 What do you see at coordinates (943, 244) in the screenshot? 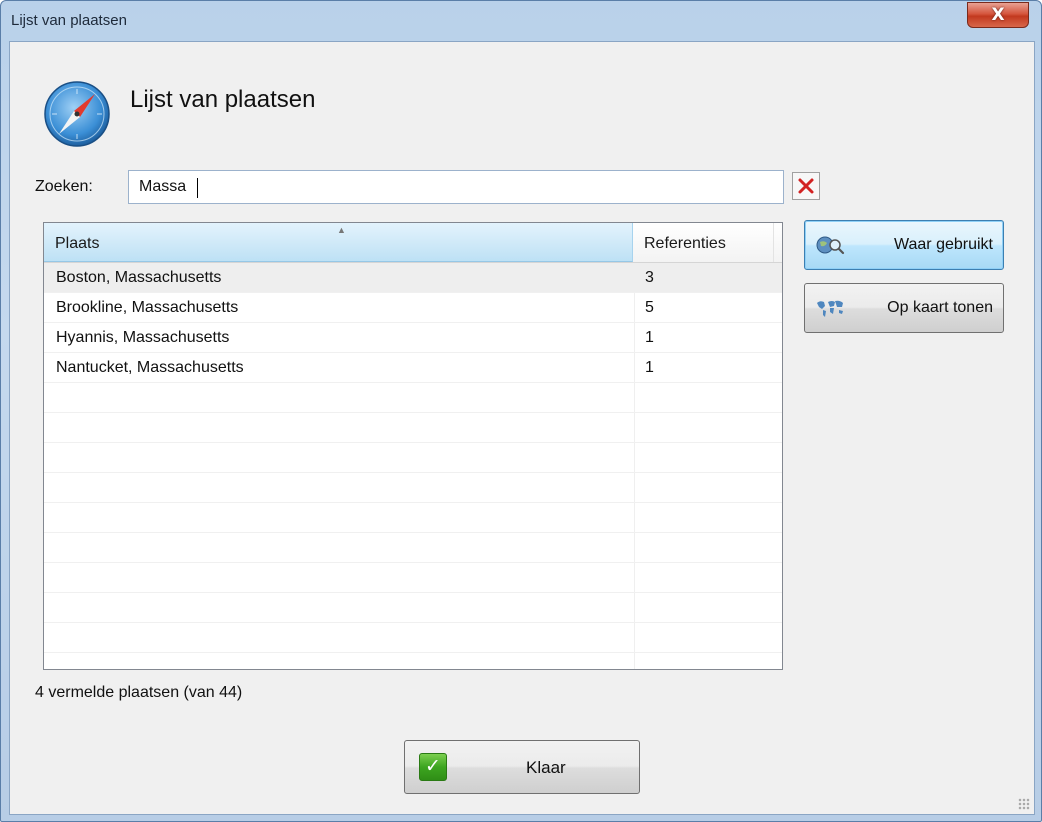
I see `where-used-label: Waar gebruikt` at bounding box center [943, 244].